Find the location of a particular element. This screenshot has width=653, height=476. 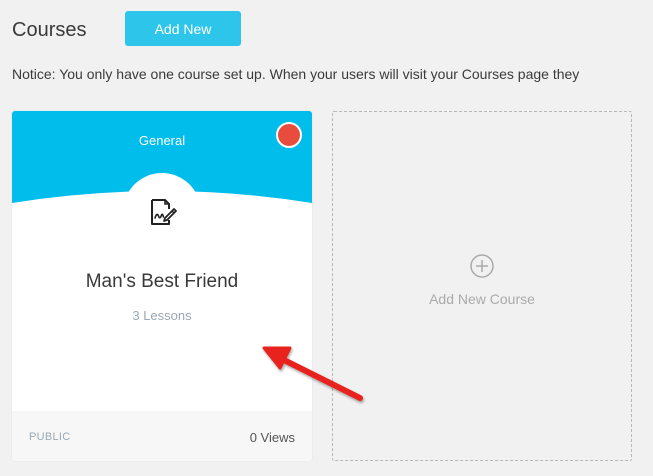

course-icon-badge is located at coordinates (162, 212).